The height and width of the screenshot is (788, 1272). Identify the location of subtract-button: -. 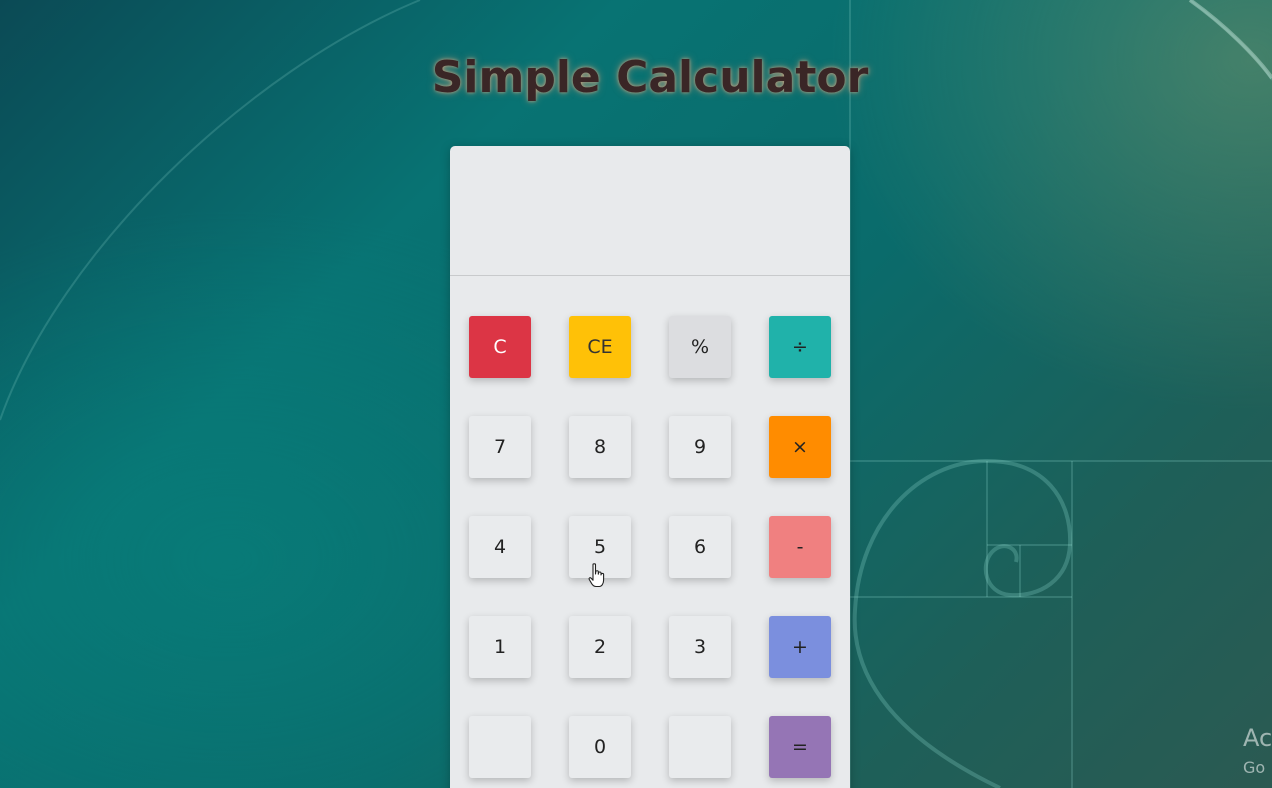
(800, 547).